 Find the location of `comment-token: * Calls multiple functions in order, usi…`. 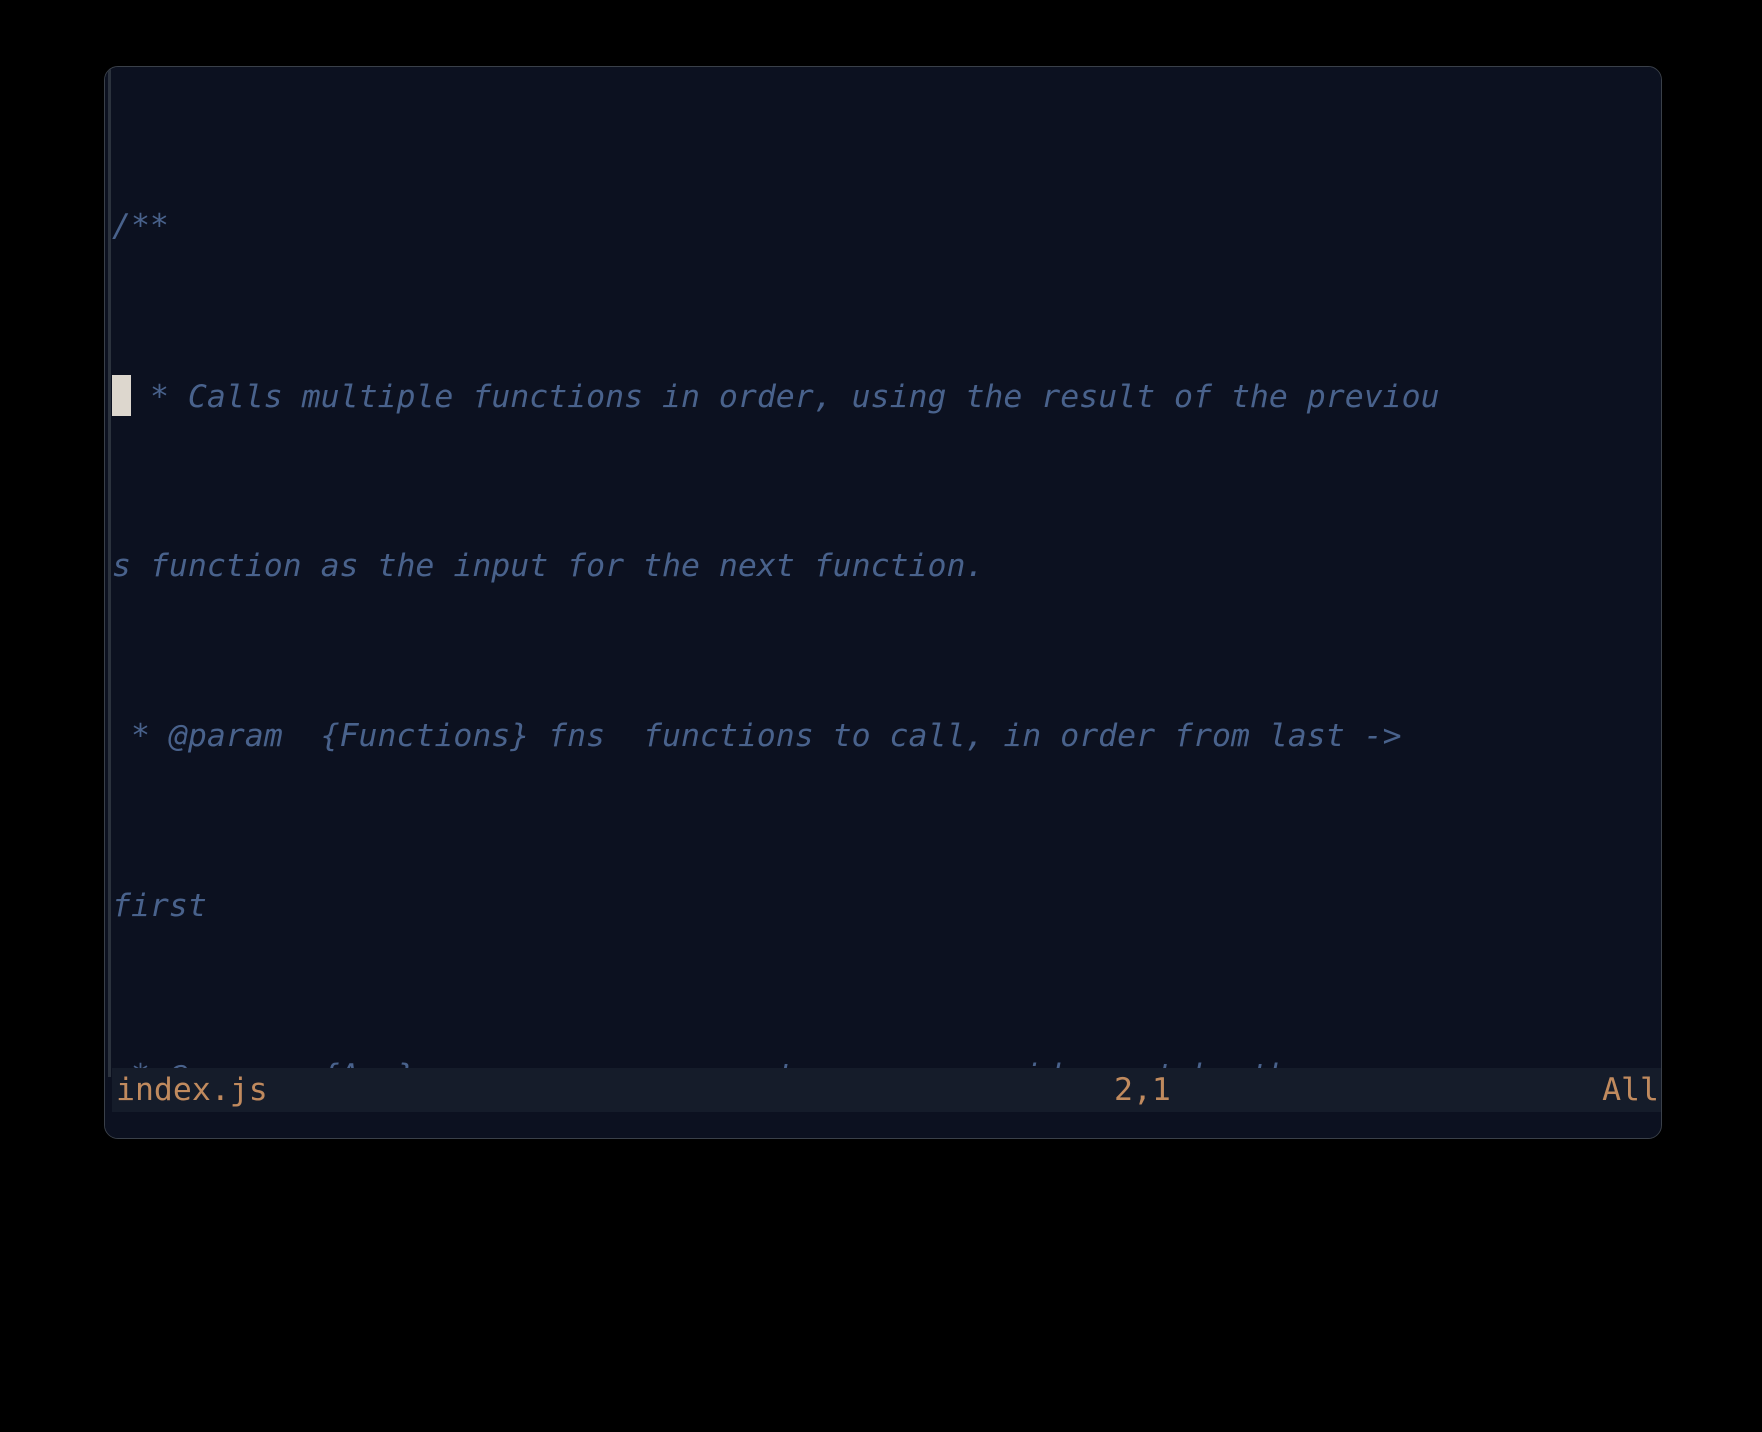

comment-token: * Calls multiple functions in order, usi… is located at coordinates (785, 396).